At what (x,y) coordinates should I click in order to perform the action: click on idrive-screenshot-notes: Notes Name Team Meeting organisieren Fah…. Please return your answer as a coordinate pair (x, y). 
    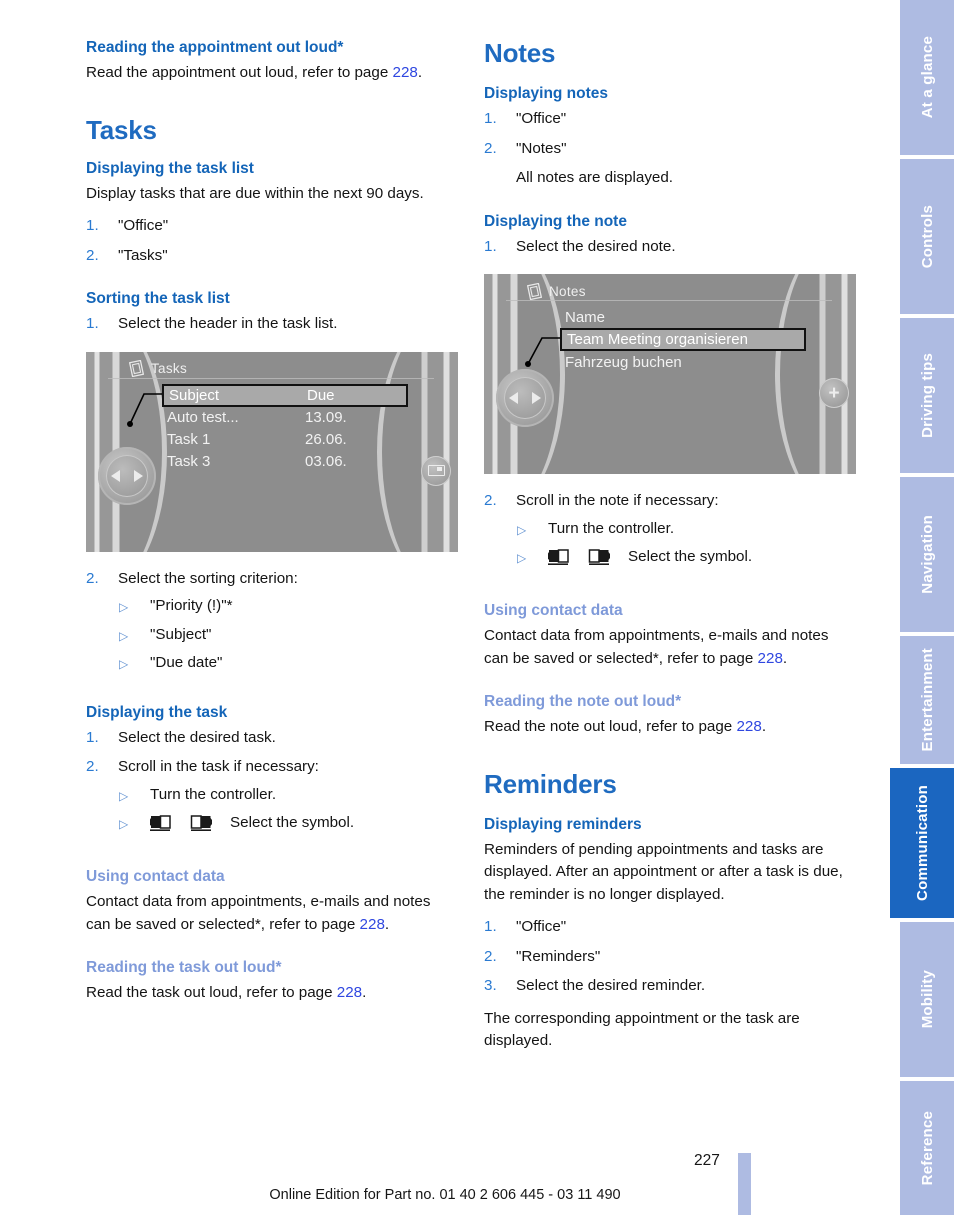
    Looking at the image, I should click on (670, 374).